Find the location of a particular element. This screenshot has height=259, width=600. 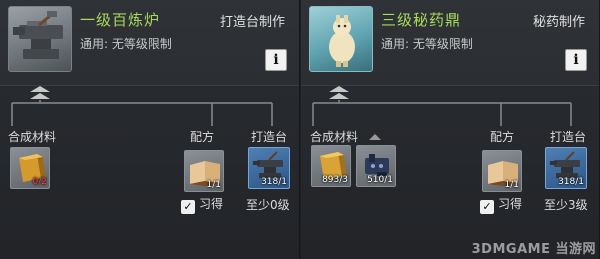

item-title: 三级秘药鼎 is located at coordinates (421, 20).